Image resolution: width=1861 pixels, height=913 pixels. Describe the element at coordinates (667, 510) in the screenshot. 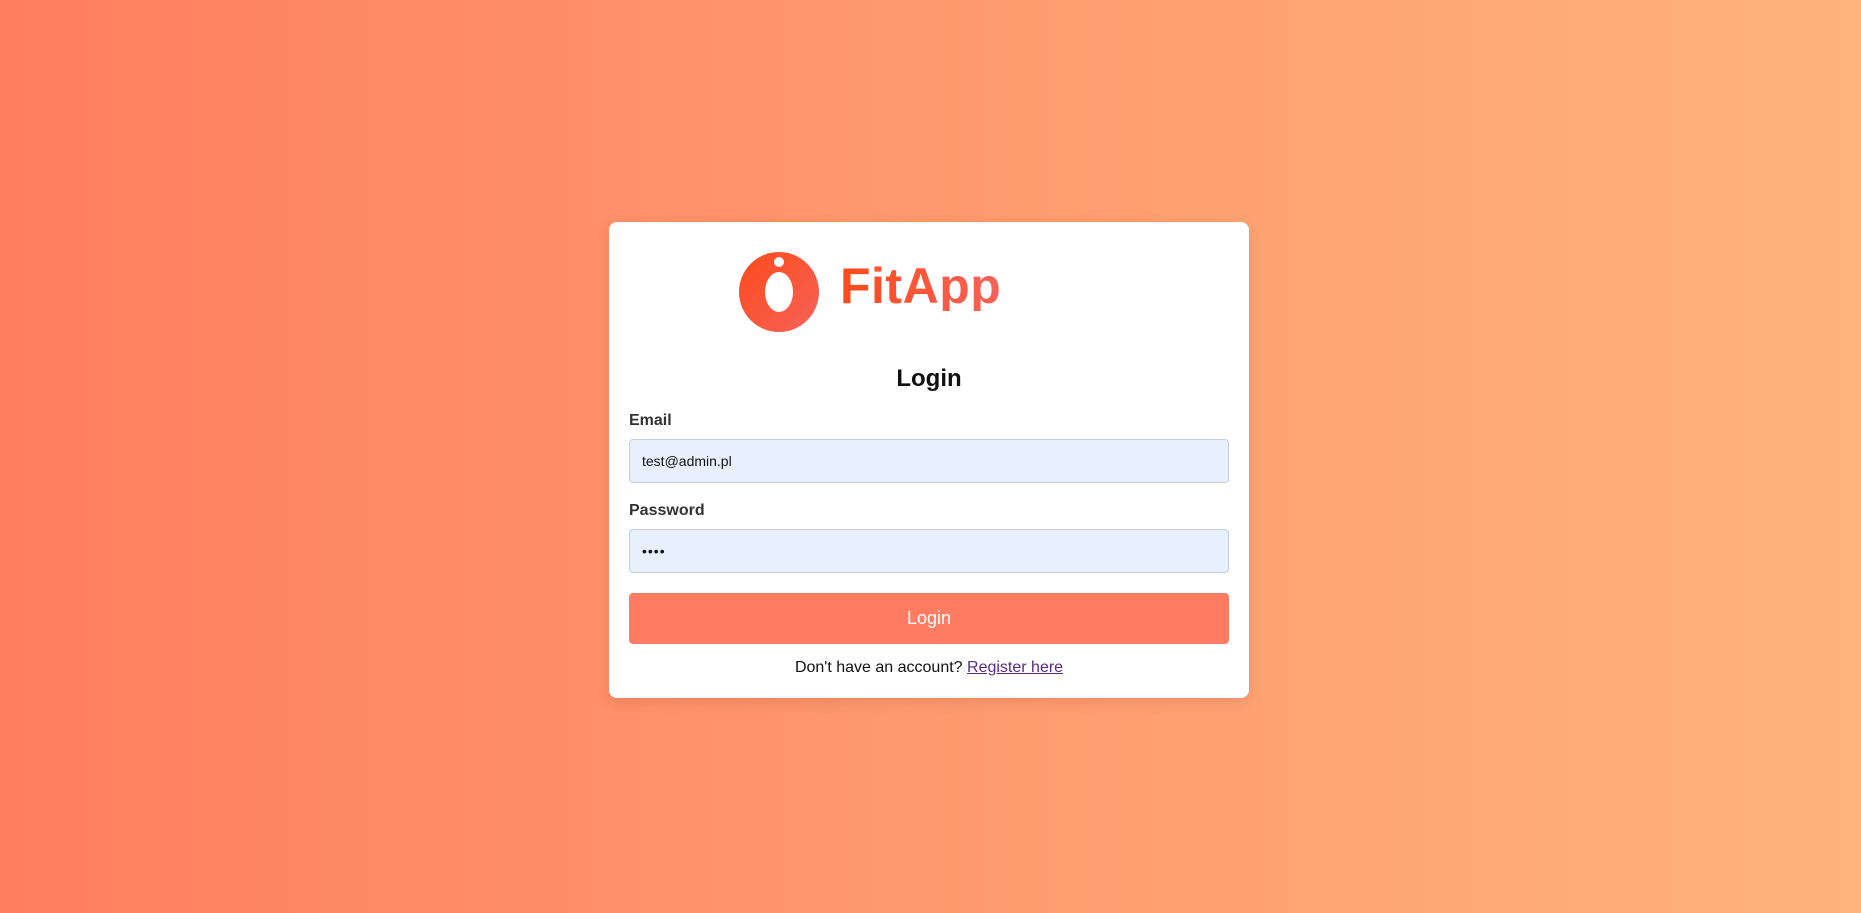

I see `password-label: Password` at that location.